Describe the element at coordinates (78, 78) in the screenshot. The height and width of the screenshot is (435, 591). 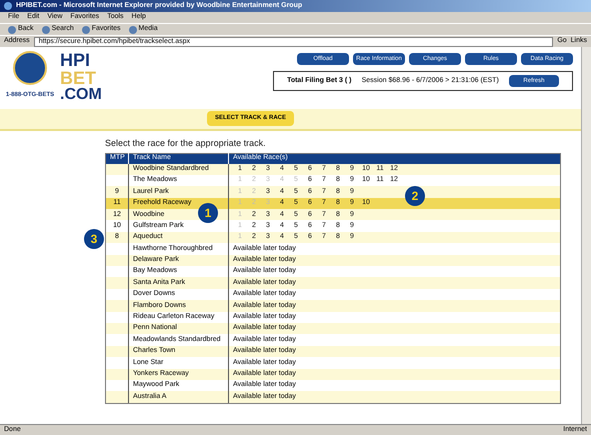
I see `logo-text: BET` at that location.